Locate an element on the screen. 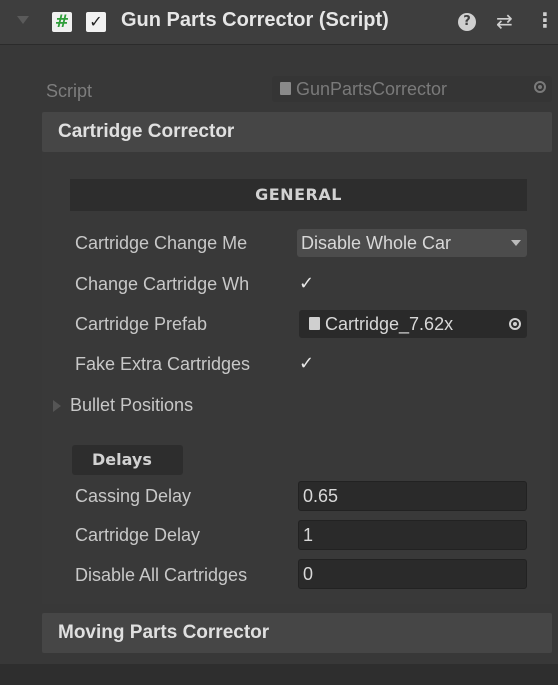 This screenshot has height=685, width=558. cartridge-prefab-field: Cartridge_7.62x is located at coordinates (413, 324).